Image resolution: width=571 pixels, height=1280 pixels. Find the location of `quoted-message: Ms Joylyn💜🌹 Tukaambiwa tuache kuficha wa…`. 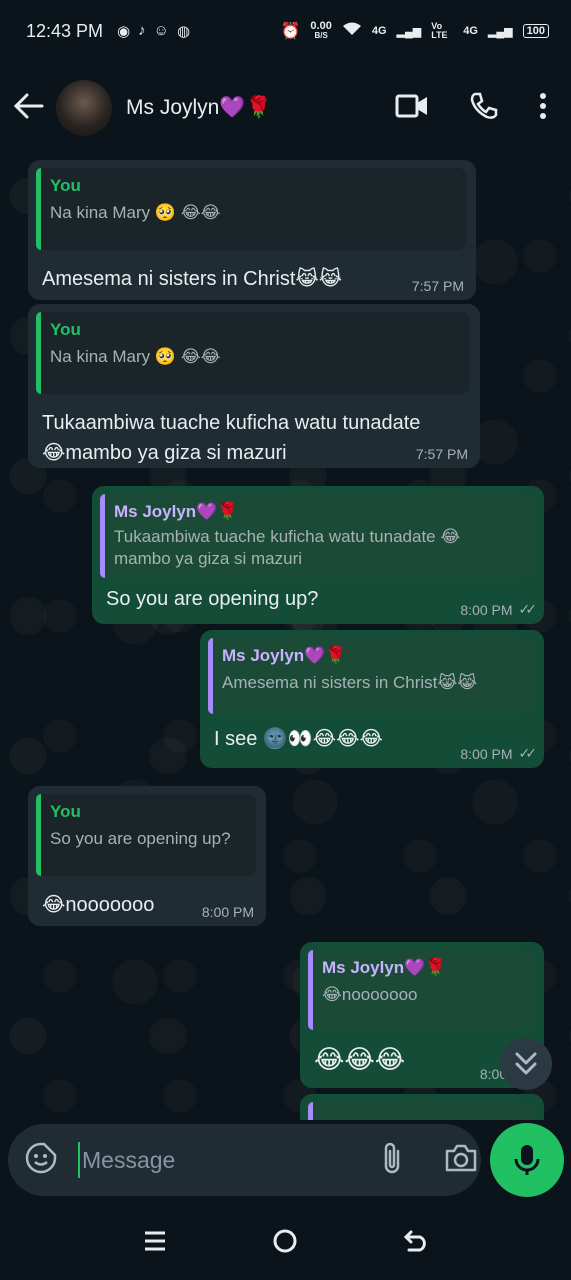

quoted-message: Ms Joylyn💜🌹 Tukaambiwa tuache kuficha wa… is located at coordinates (317, 536).